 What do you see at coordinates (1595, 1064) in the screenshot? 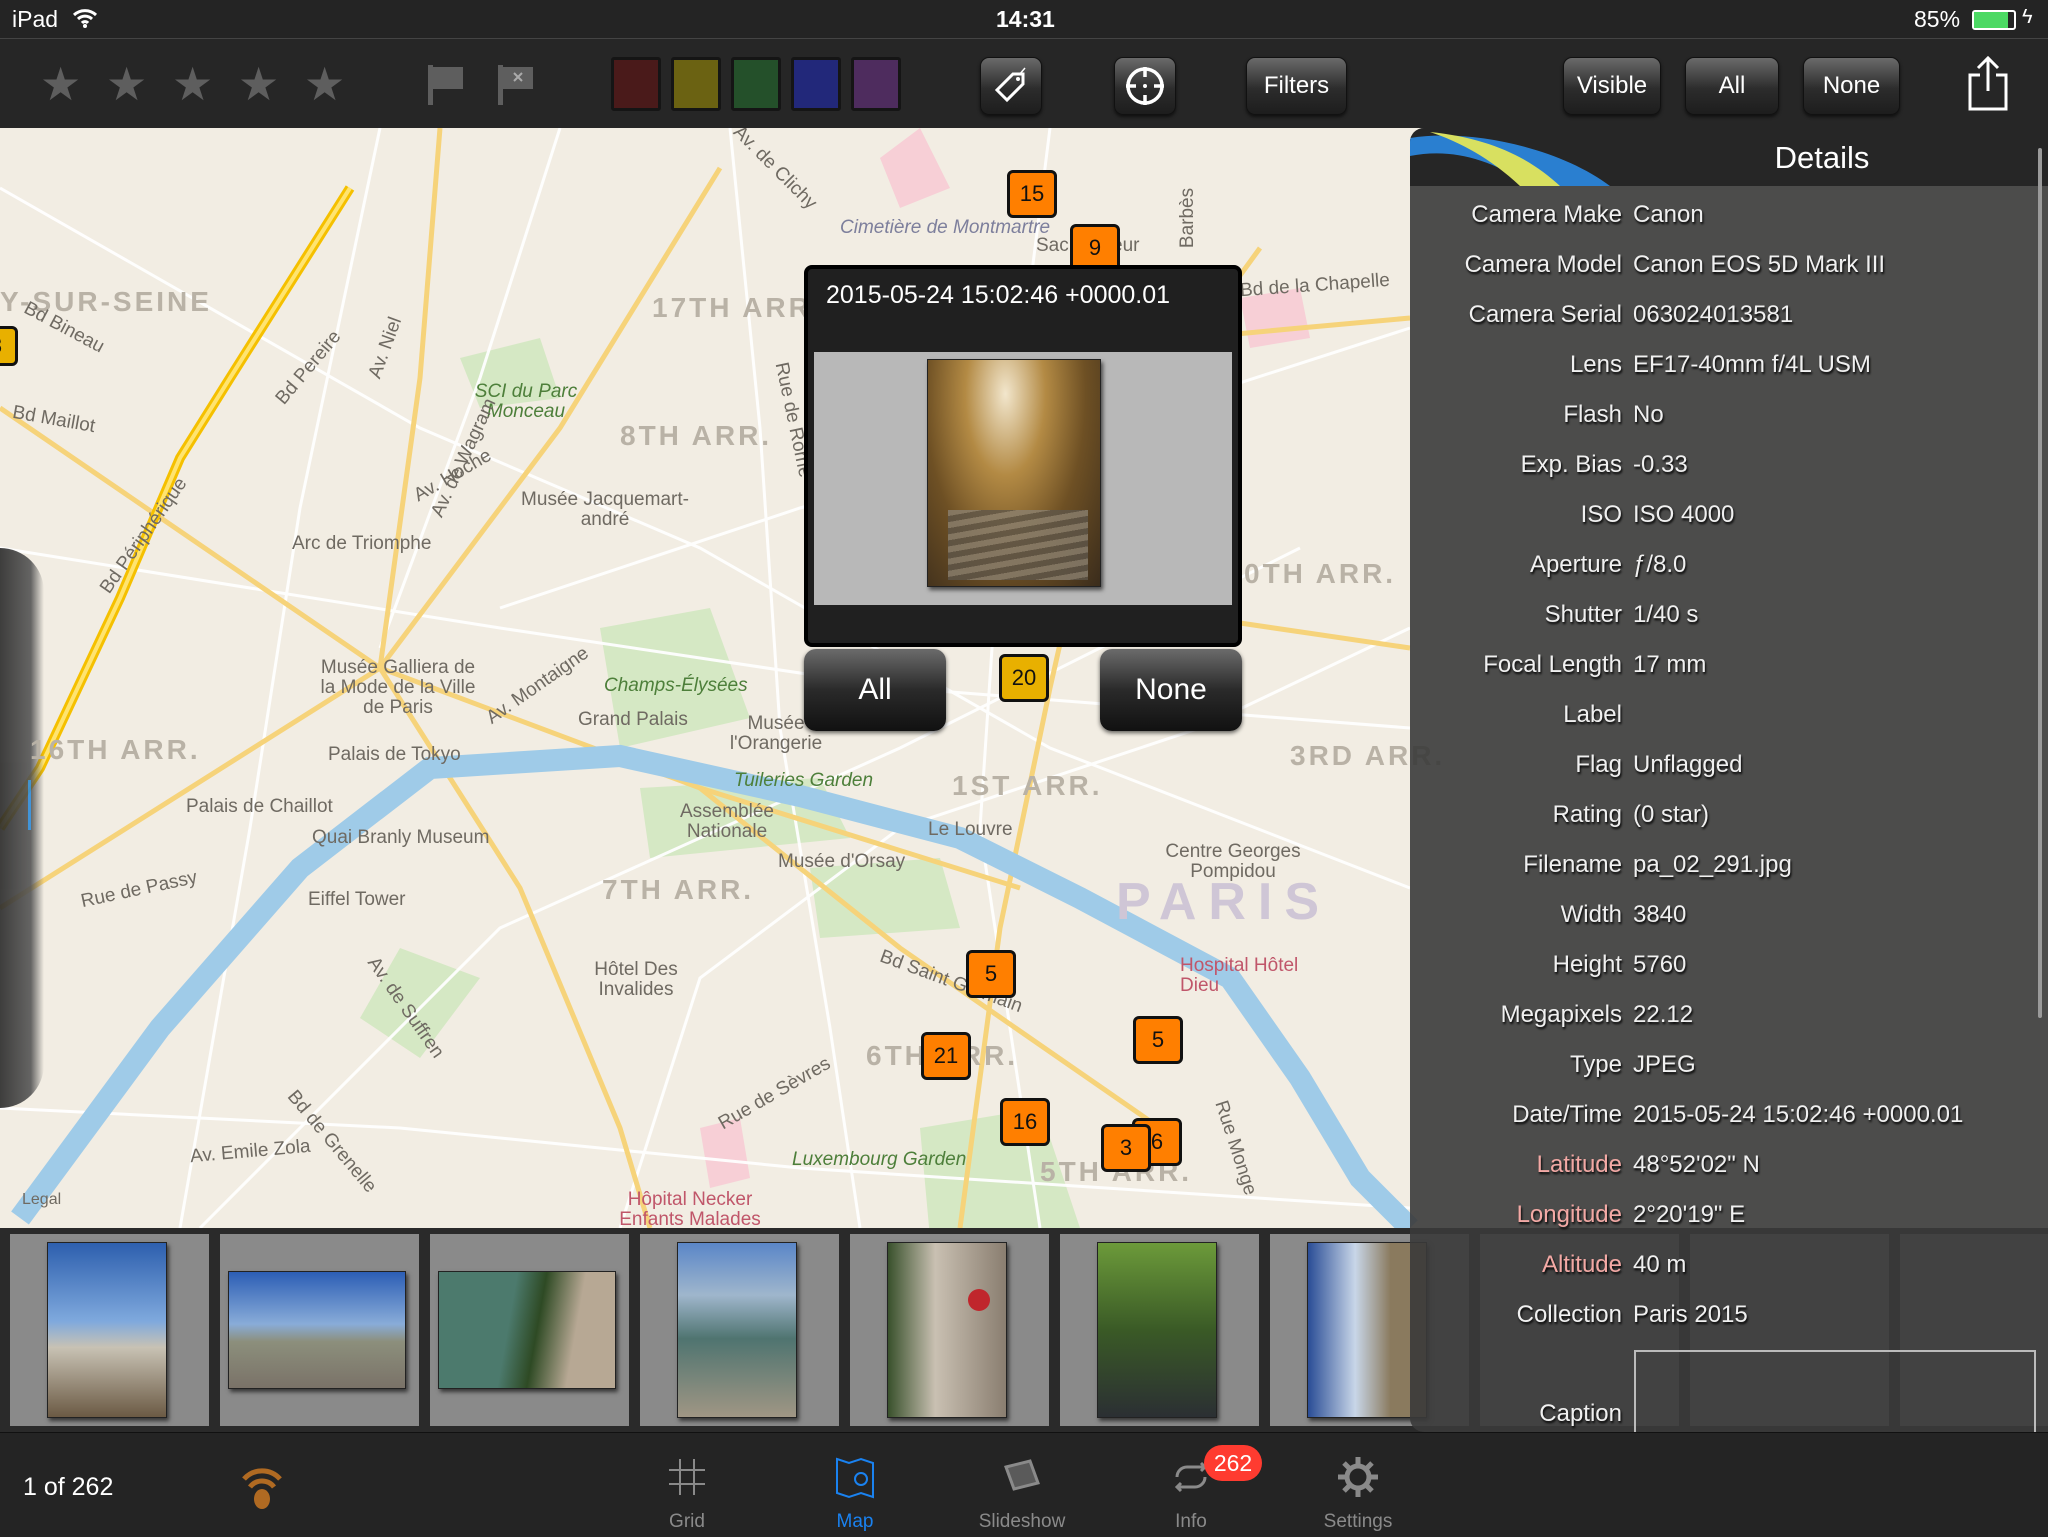
I see `detail-label: Type` at bounding box center [1595, 1064].